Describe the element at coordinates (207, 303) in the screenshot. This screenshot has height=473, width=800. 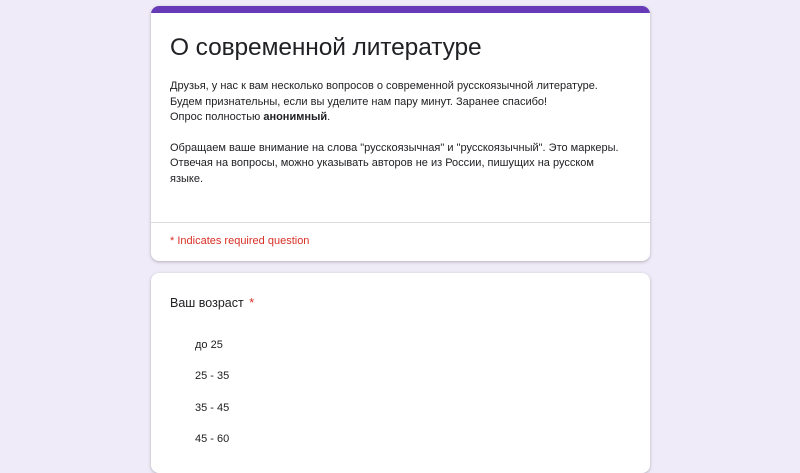
I see `question-title-text: Ваш возраст` at that location.